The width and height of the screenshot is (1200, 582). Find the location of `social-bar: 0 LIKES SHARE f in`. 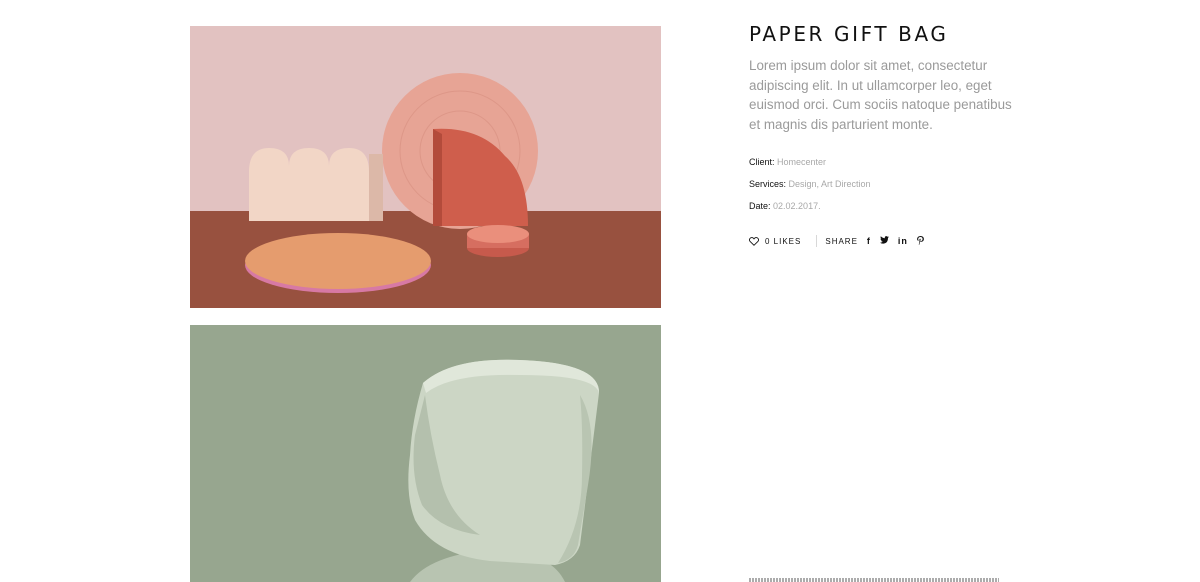

social-bar: 0 LIKES SHARE f in is located at coordinates (884, 241).